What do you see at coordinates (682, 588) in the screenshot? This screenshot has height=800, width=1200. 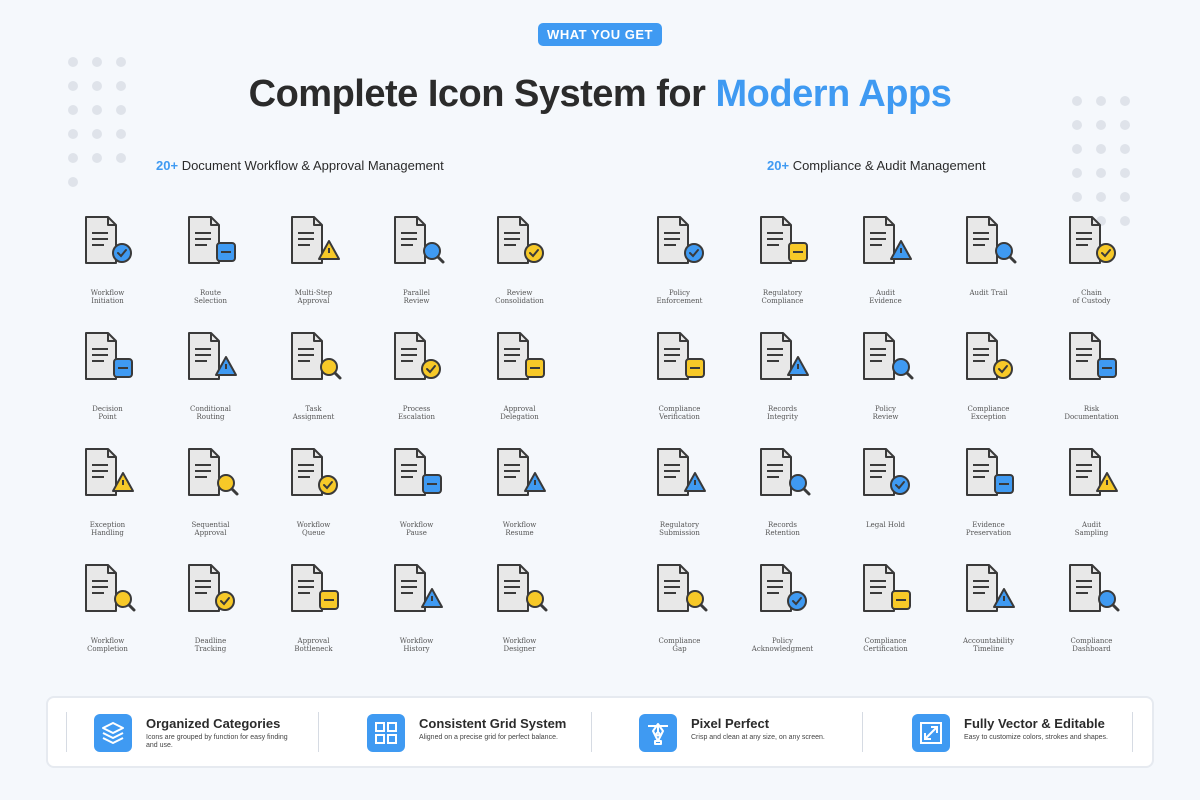 I see `compliance-gap-icon` at bounding box center [682, 588].